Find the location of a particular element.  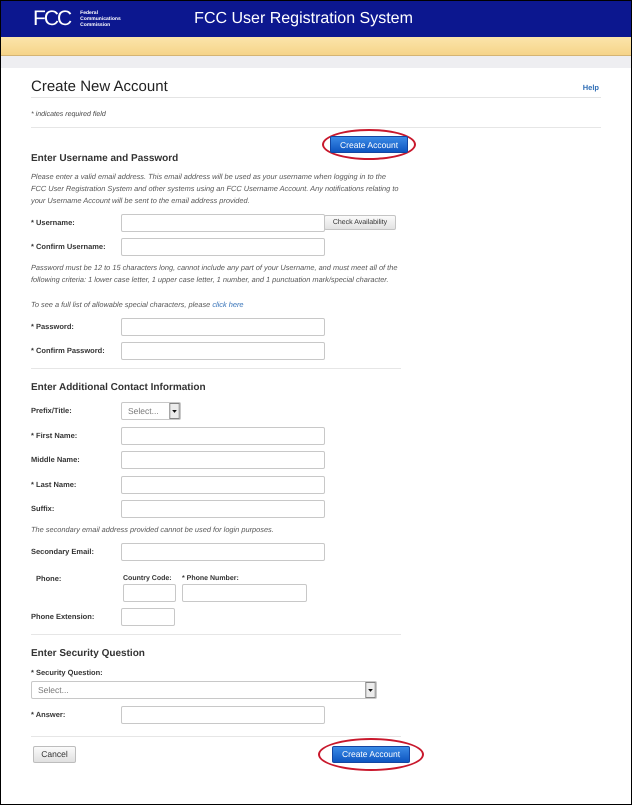

cancel-button: Cancel is located at coordinates (54, 754).